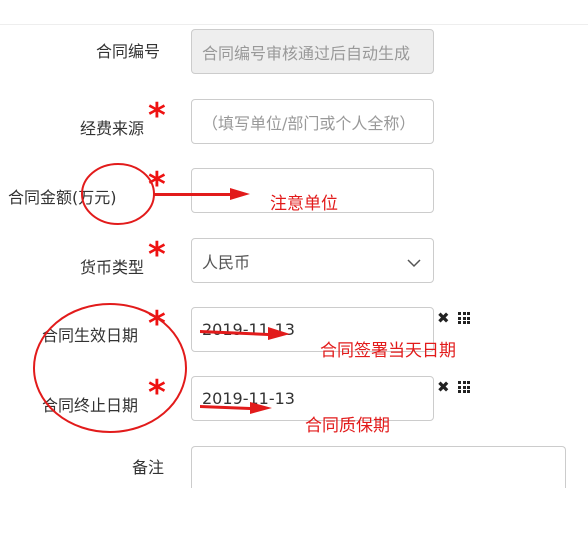 This screenshot has height=533, width=588. What do you see at coordinates (248, 329) in the screenshot?
I see `start-date-value: 2019-11-13` at bounding box center [248, 329].